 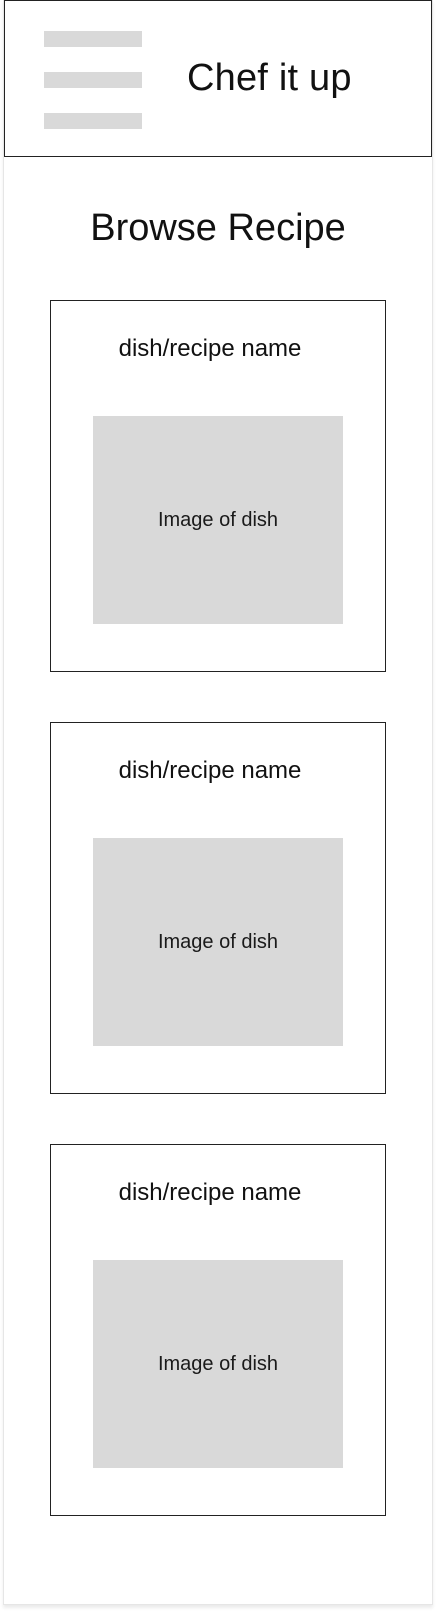 What do you see at coordinates (93, 39) in the screenshot?
I see `menu-icon-bar-top` at bounding box center [93, 39].